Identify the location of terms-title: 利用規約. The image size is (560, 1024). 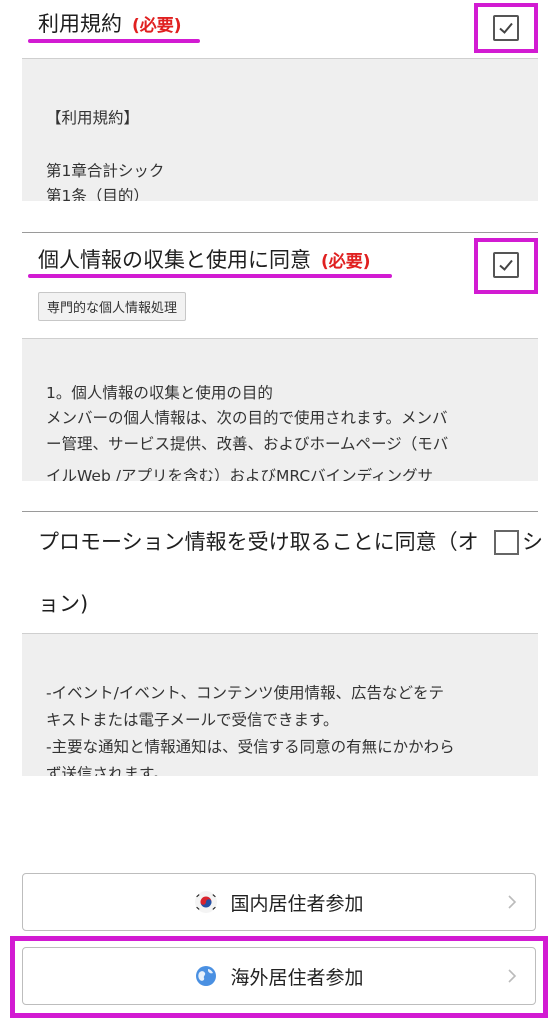
(80, 24).